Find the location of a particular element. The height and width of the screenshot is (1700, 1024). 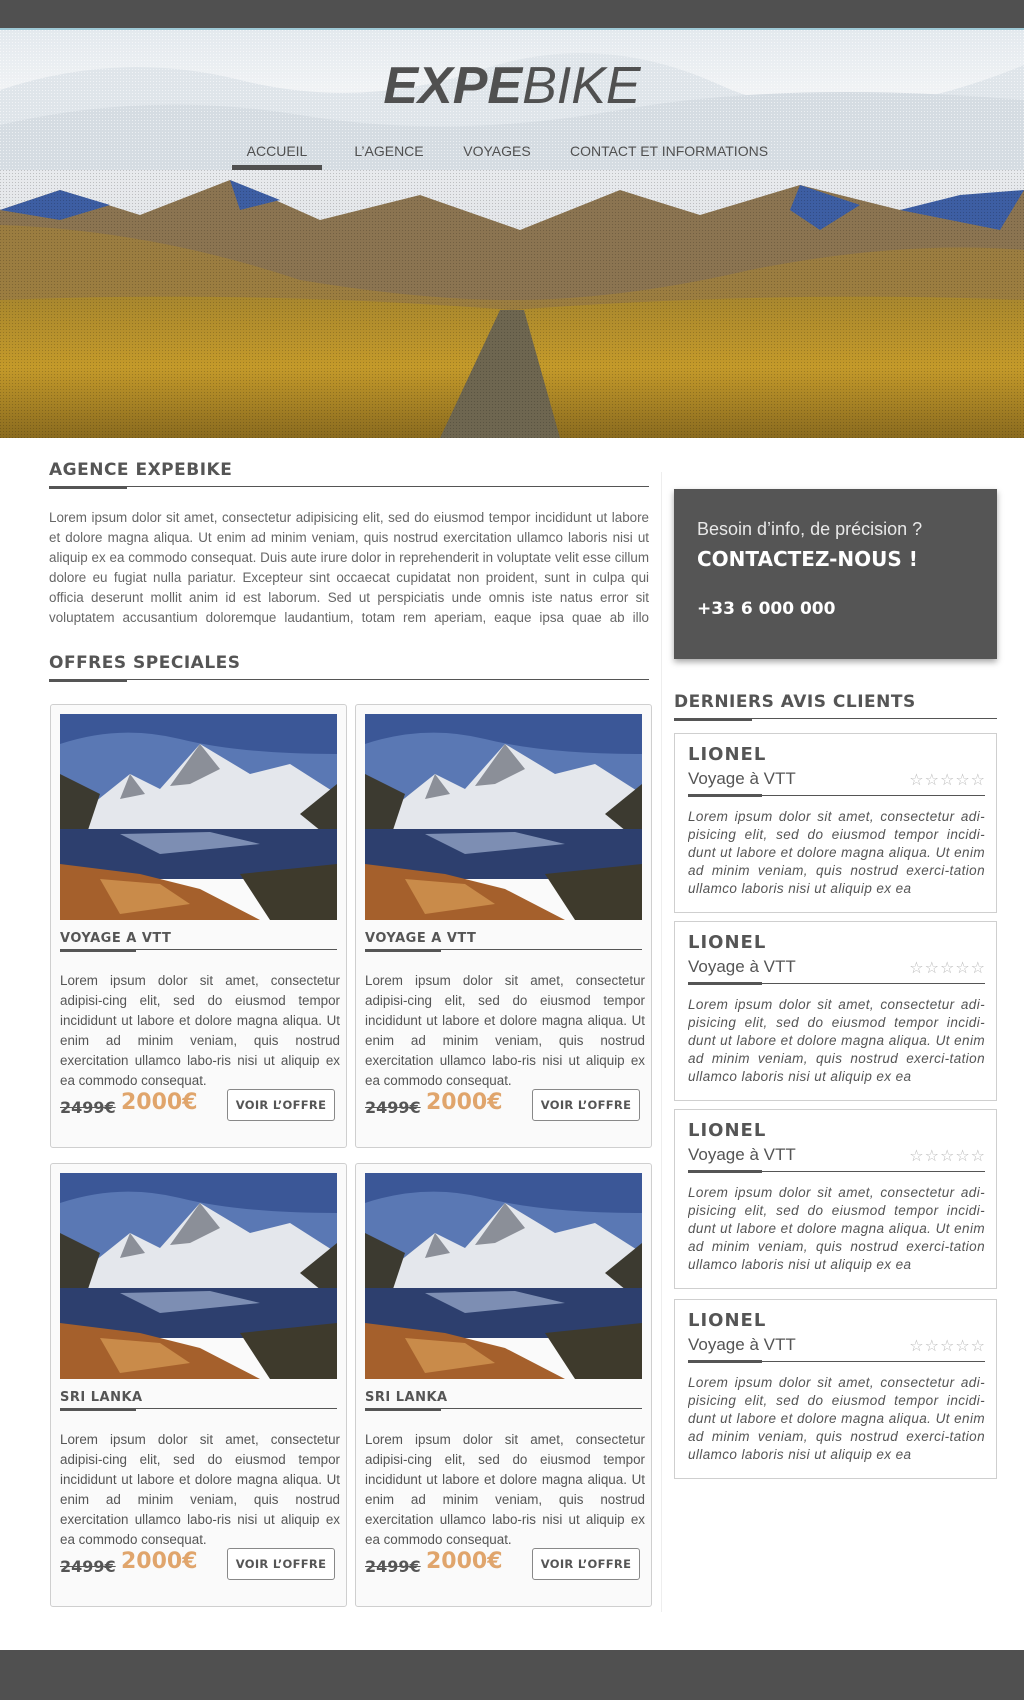

nav-label: ACCUEIL is located at coordinates (277, 151).